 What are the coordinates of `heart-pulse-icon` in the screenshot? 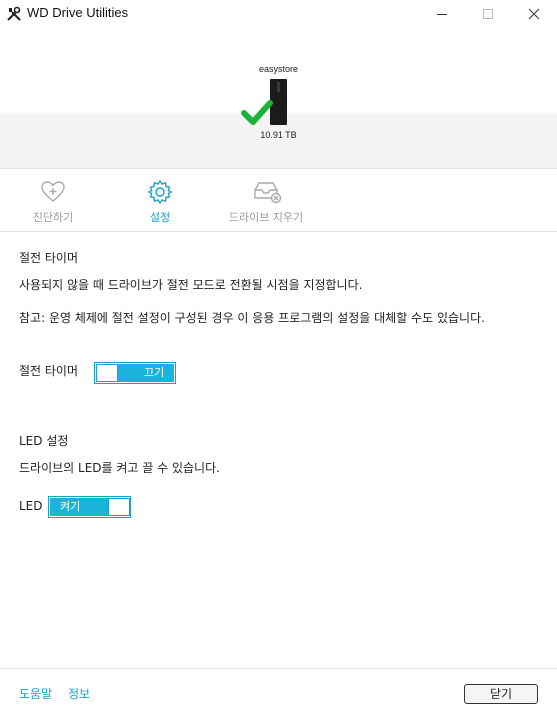 It's located at (53, 192).